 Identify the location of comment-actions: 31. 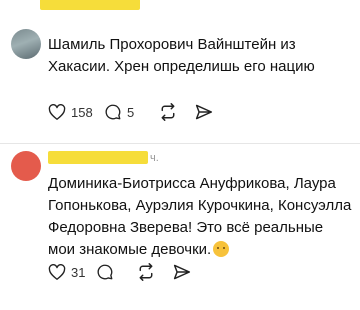
(120, 272).